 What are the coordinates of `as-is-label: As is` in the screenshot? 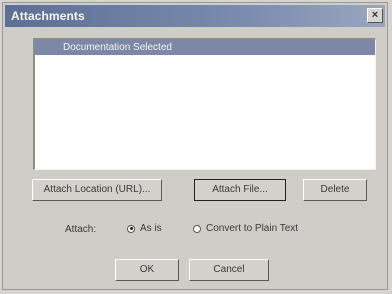 It's located at (151, 228).